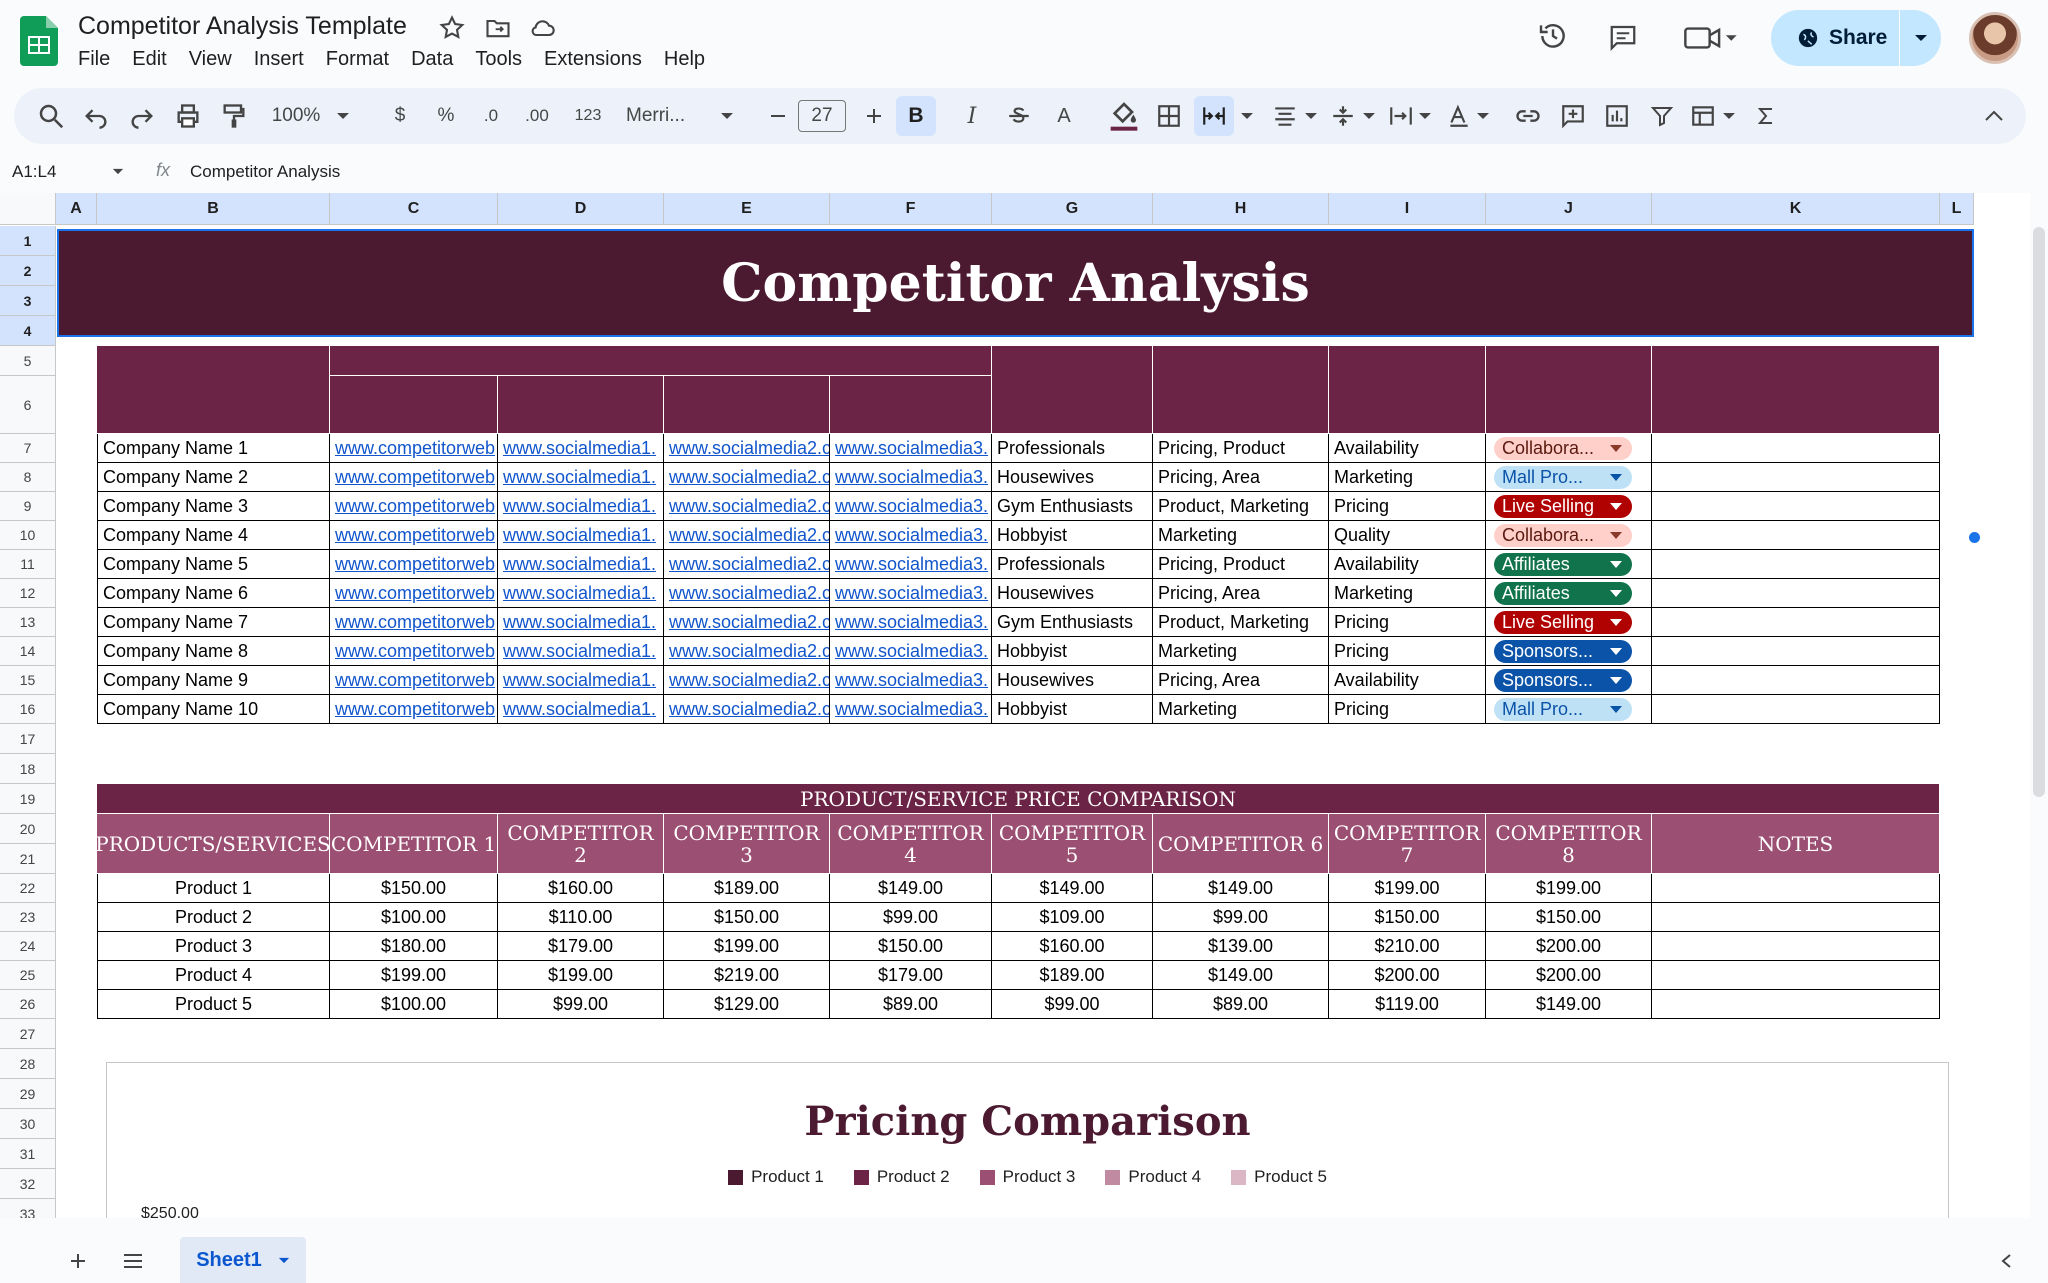 This screenshot has width=2048, height=1283. Describe the element at coordinates (1995, 38) in the screenshot. I see `avatar` at that location.